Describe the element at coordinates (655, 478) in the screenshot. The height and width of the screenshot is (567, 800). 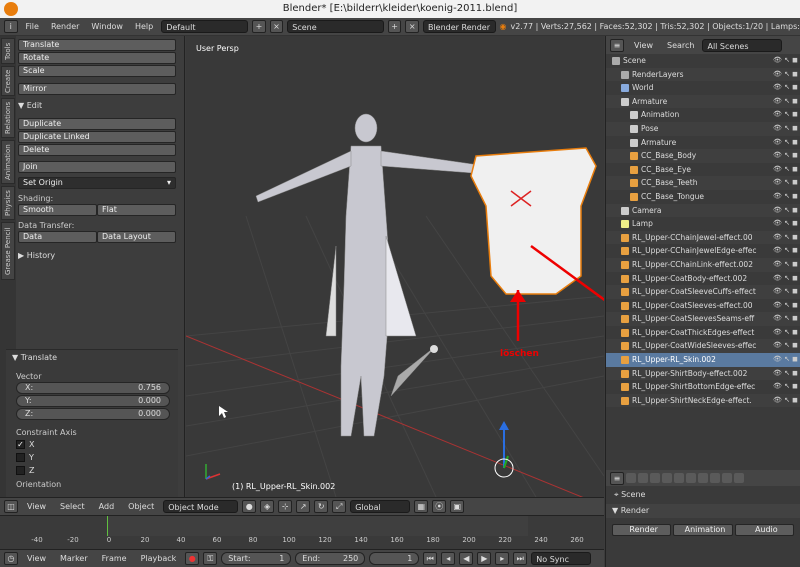
I see `scene-tab-icon` at that location.